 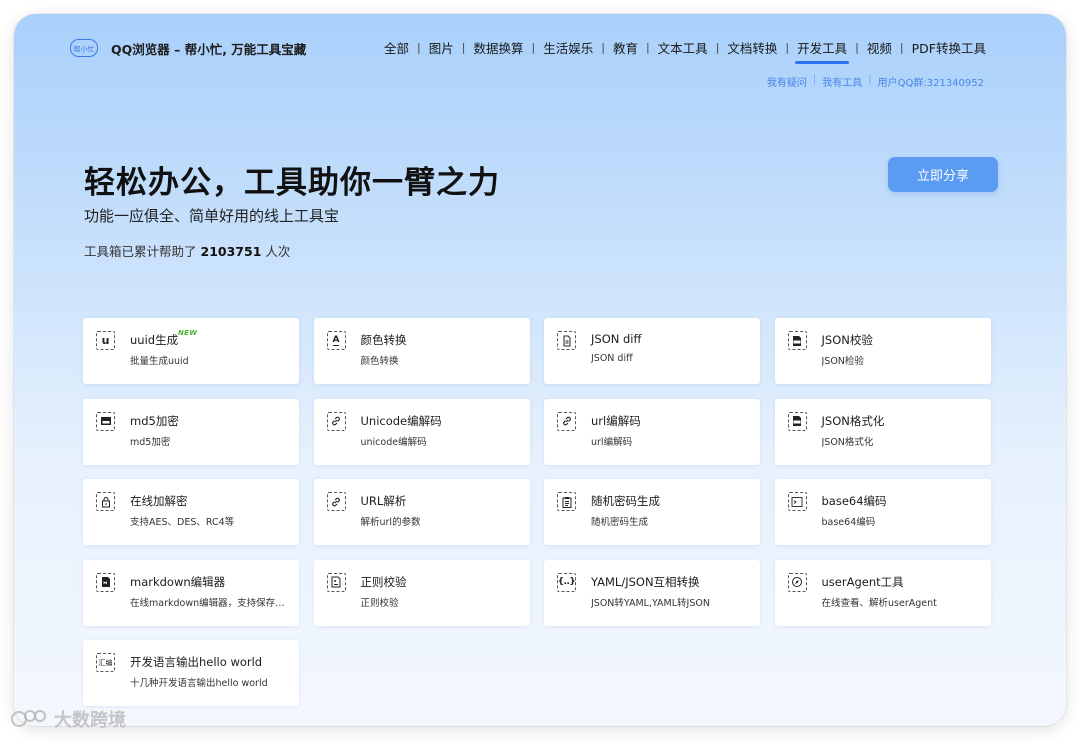 I want to click on tool-name: markdown编辑器, so click(x=178, y=581).